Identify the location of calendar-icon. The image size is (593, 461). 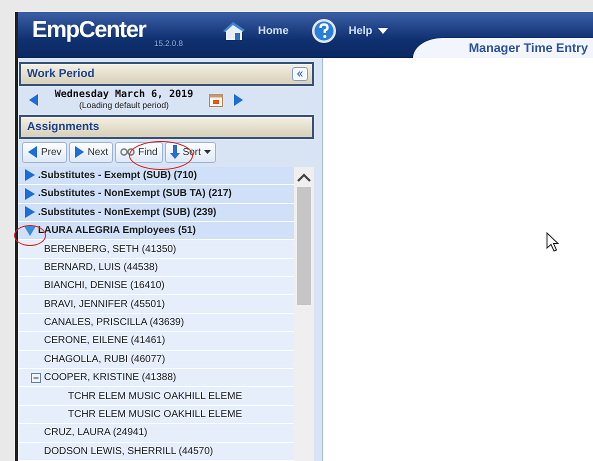
(216, 99).